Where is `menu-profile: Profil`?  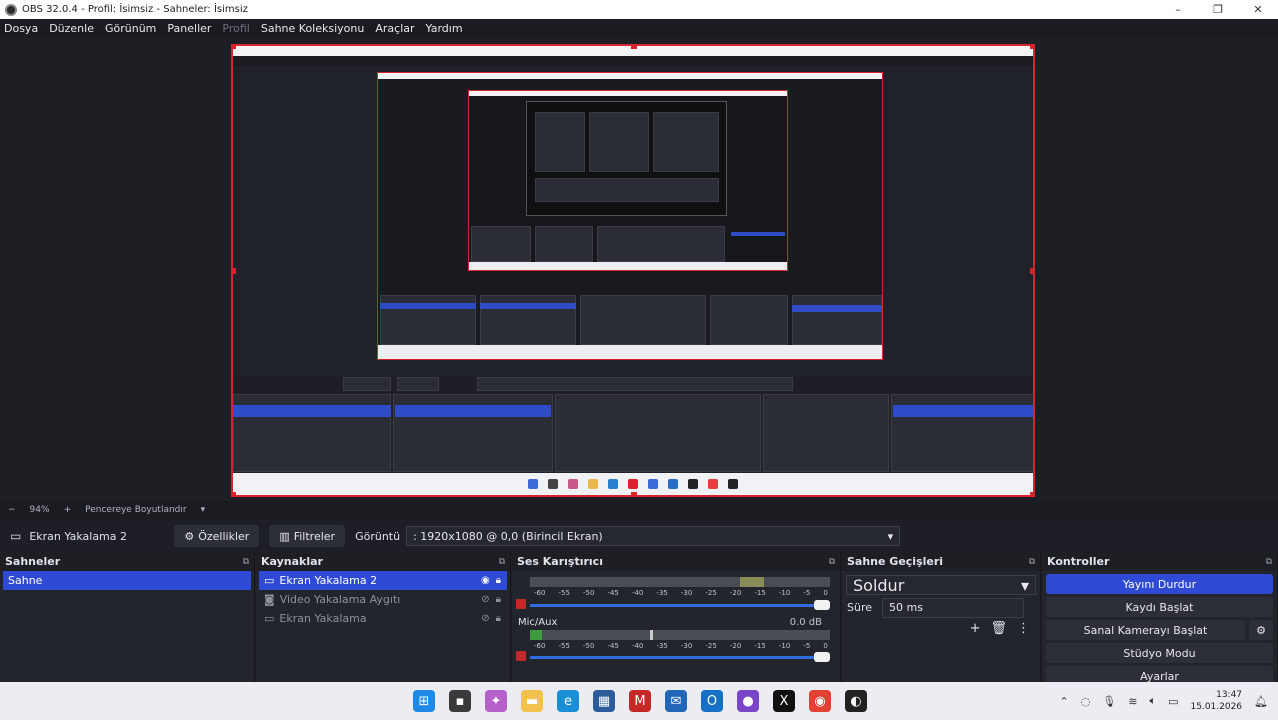
menu-profile: Profil is located at coordinates (235, 28).